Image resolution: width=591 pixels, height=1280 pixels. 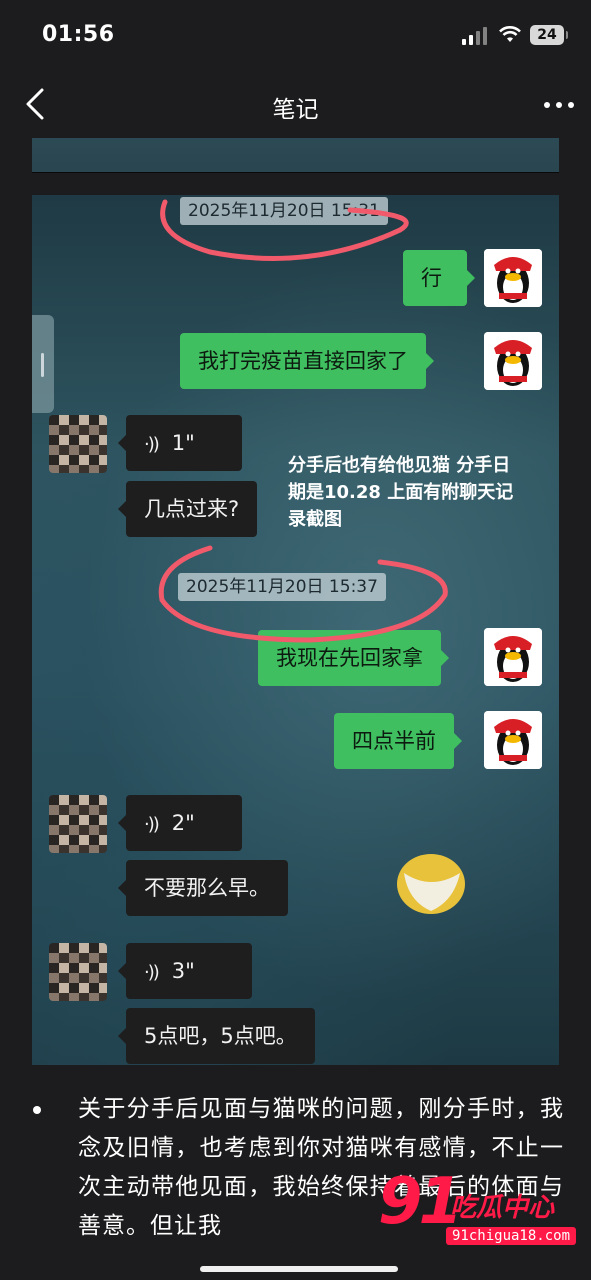 I want to click on voice-message: ·)) 3", so click(x=185, y=971).